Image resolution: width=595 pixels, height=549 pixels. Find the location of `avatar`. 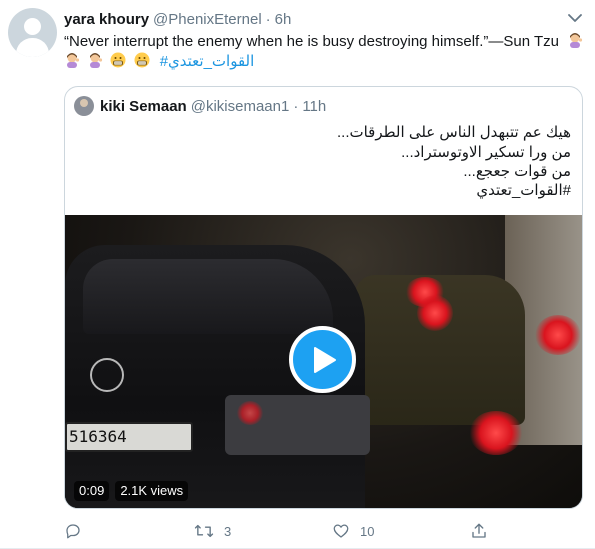

avatar is located at coordinates (32, 32).